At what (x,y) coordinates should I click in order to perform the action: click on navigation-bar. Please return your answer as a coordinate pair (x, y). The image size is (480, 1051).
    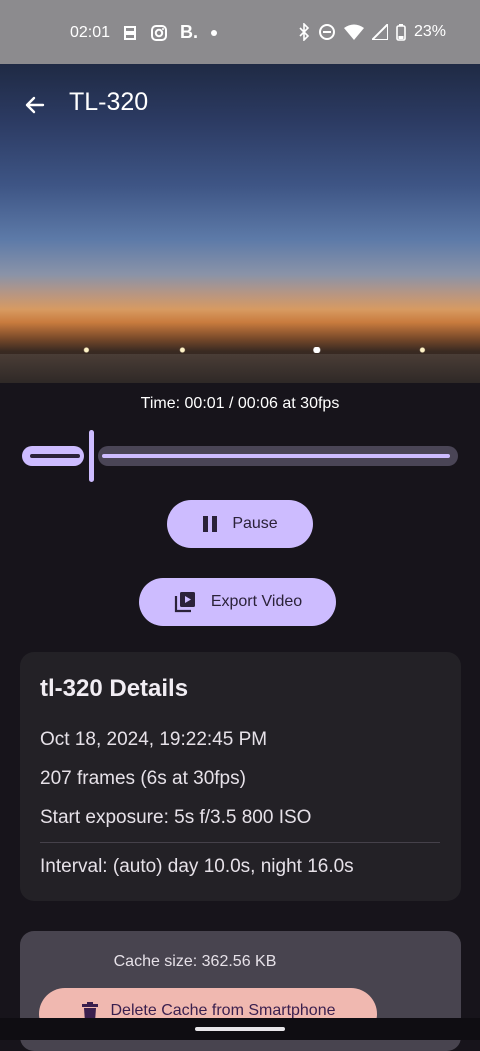
    Looking at the image, I should click on (240, 1029).